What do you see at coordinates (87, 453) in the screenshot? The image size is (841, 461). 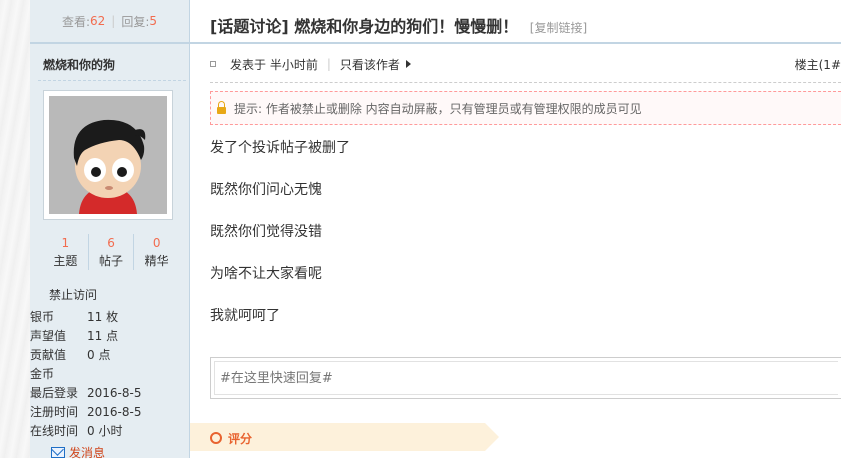 I see `send-message-label: 发消息` at bounding box center [87, 453].